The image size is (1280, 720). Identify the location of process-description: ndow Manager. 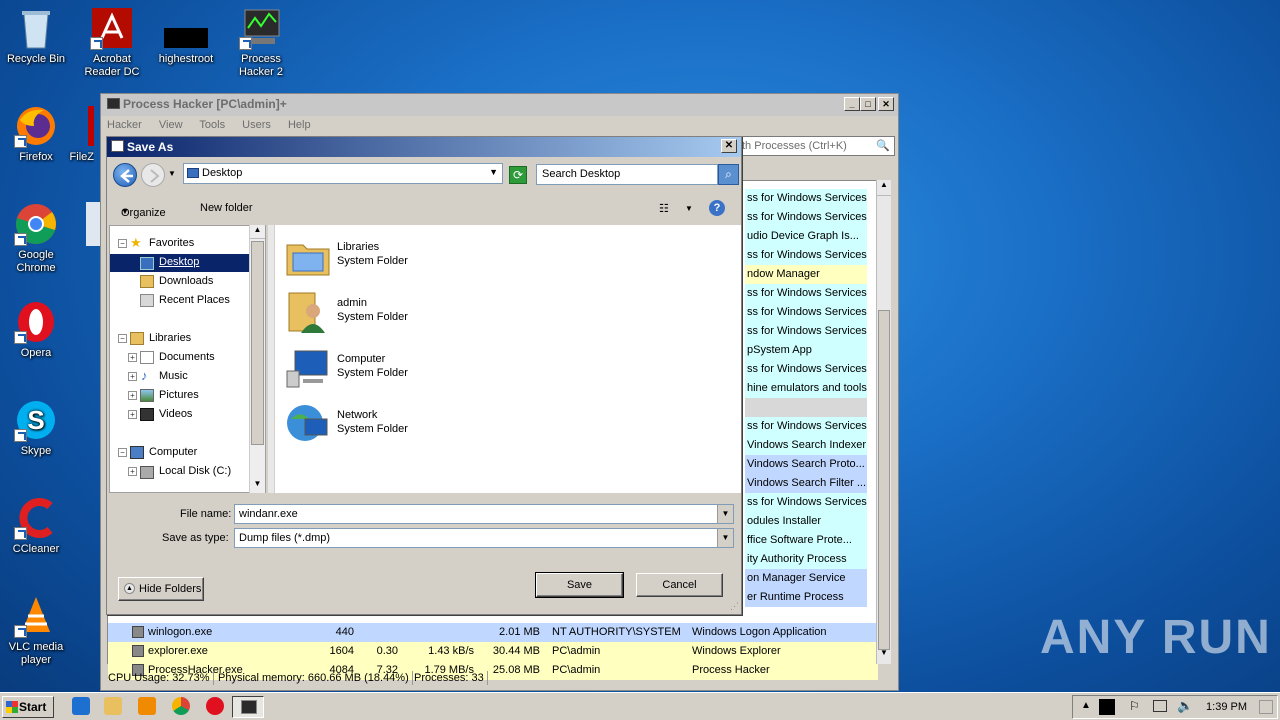
(806, 274).